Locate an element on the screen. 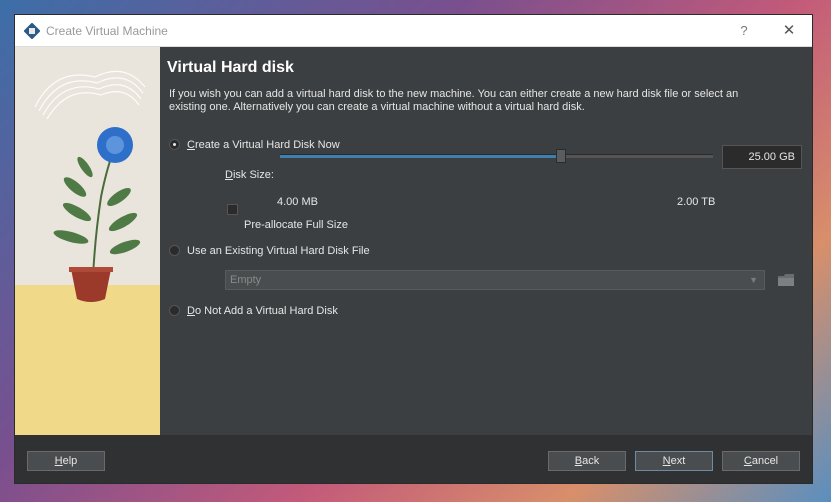 The width and height of the screenshot is (831, 502). window-title: Create Virtual Machine is located at coordinates (107, 31).